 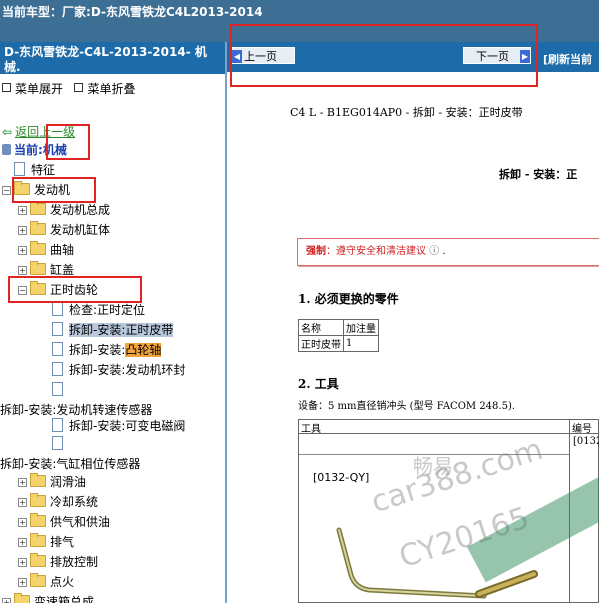 What do you see at coordinates (62, 270) in the screenshot?
I see `tree-item-label: 缸盖` at bounding box center [62, 270].